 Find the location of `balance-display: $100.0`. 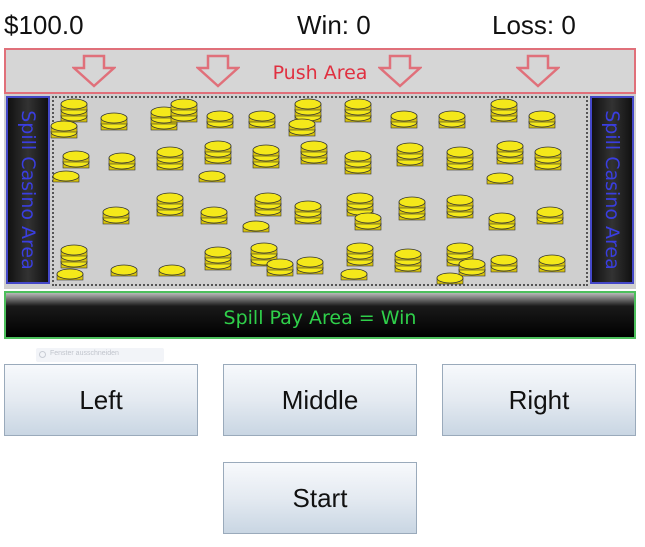

balance-display: $100.0 is located at coordinates (44, 25).